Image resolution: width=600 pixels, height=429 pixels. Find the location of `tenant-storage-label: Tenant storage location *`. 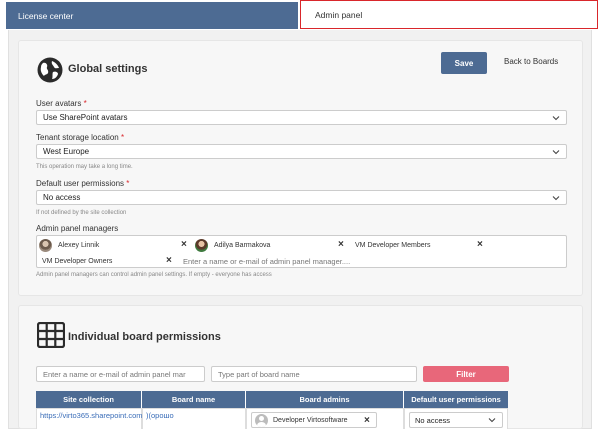

tenant-storage-label: Tenant storage location * is located at coordinates (80, 137).